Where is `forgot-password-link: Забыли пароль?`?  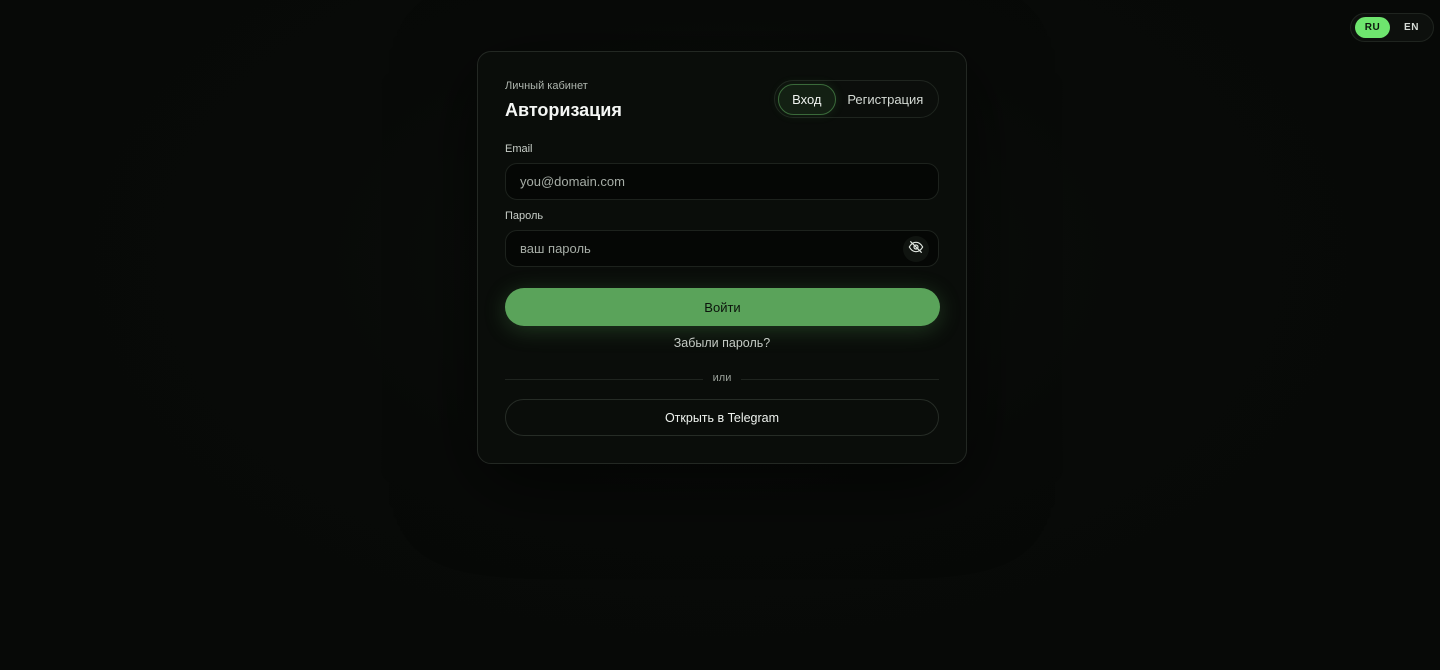
forgot-password-link: Забыли пароль? is located at coordinates (722, 343).